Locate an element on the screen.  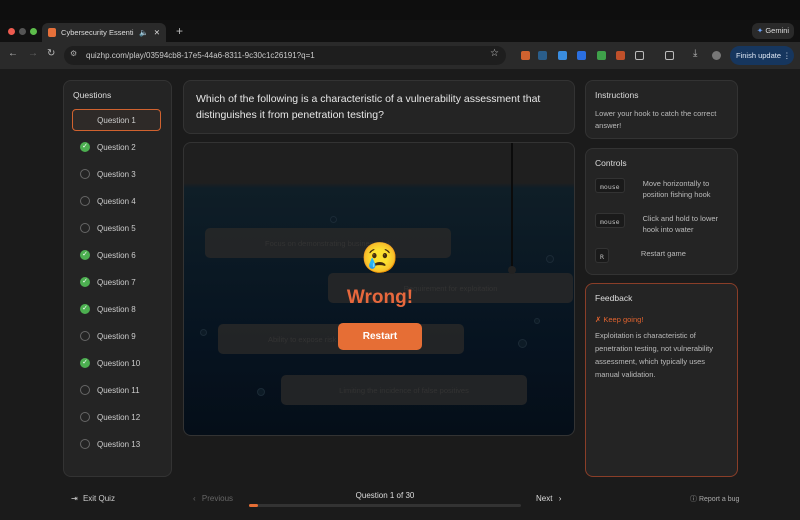
sidebar-item-label: Question 8 is located at coordinates (116, 309).